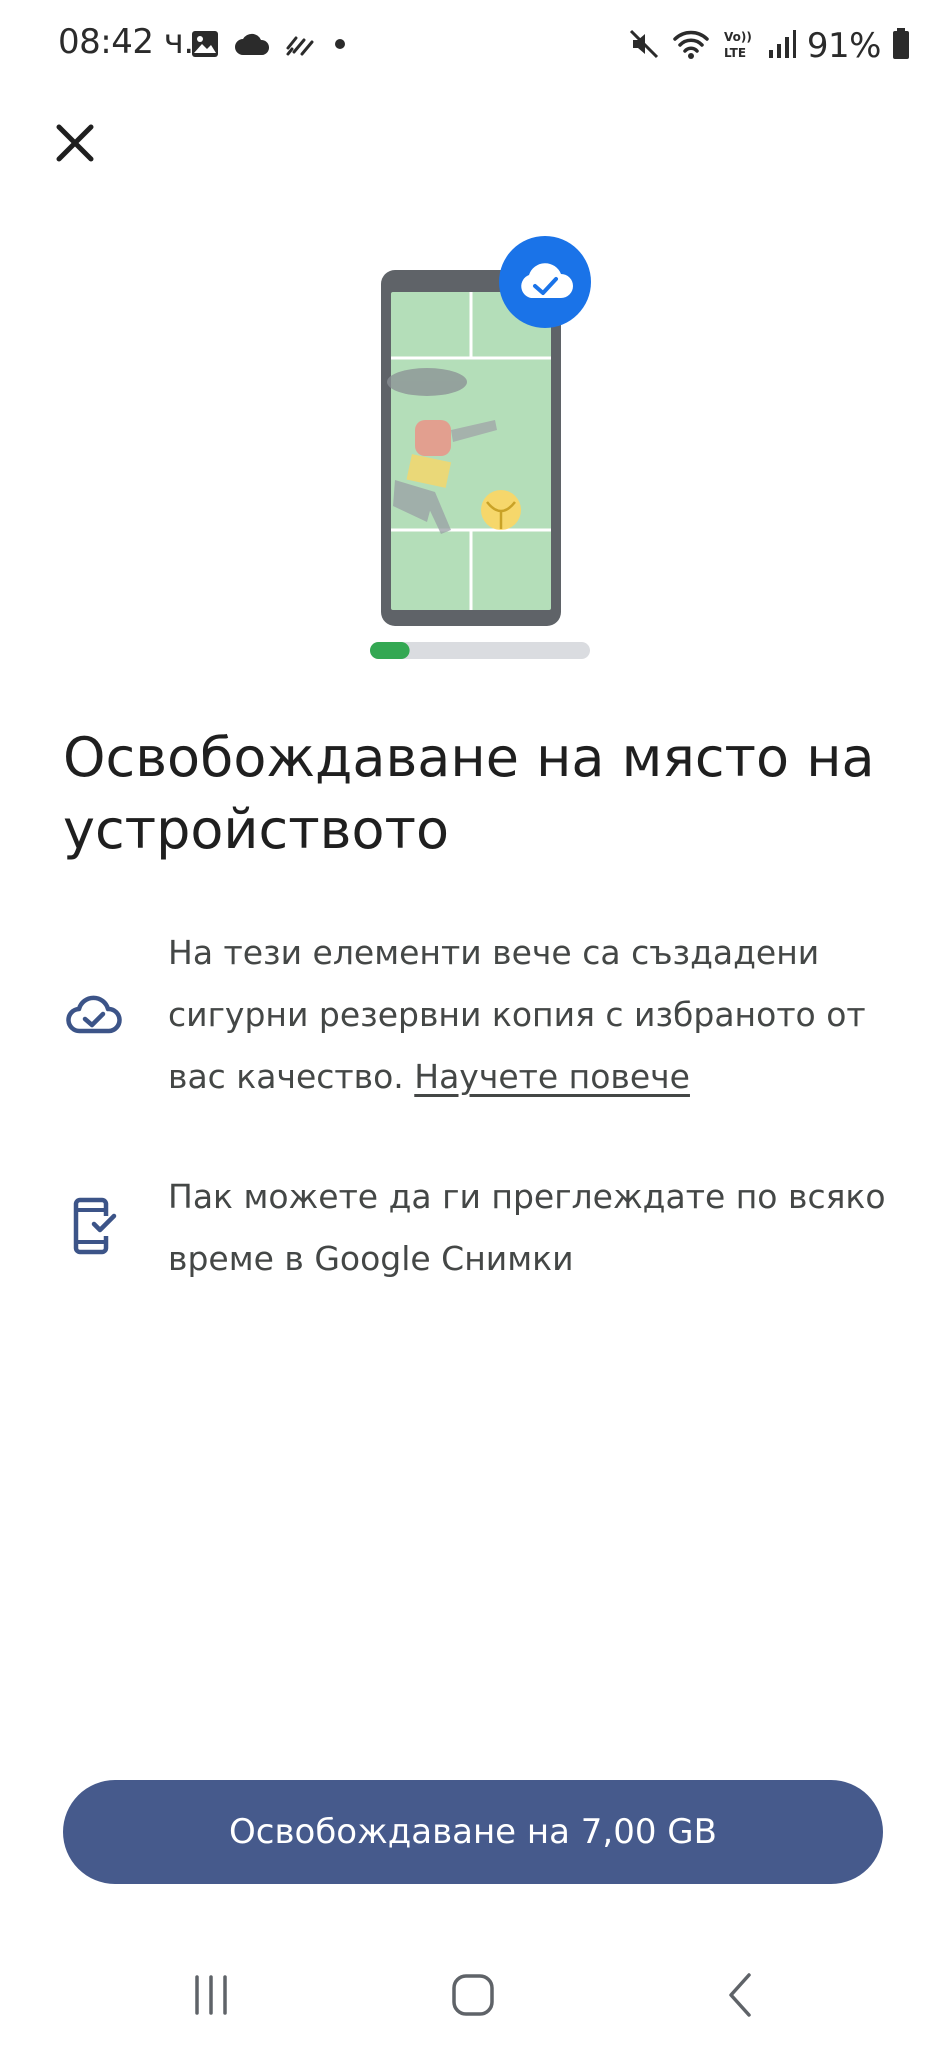 Image resolution: width=945 pixels, height=2048 pixels. I want to click on page-title: Освобождаване на място на устройството, so click(469, 793).